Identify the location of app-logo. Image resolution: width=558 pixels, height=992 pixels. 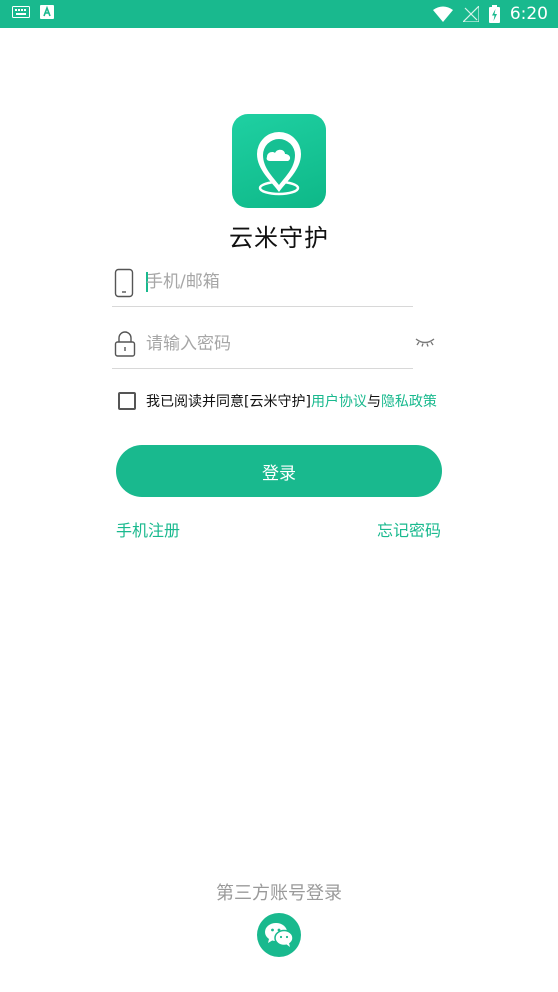
(279, 161).